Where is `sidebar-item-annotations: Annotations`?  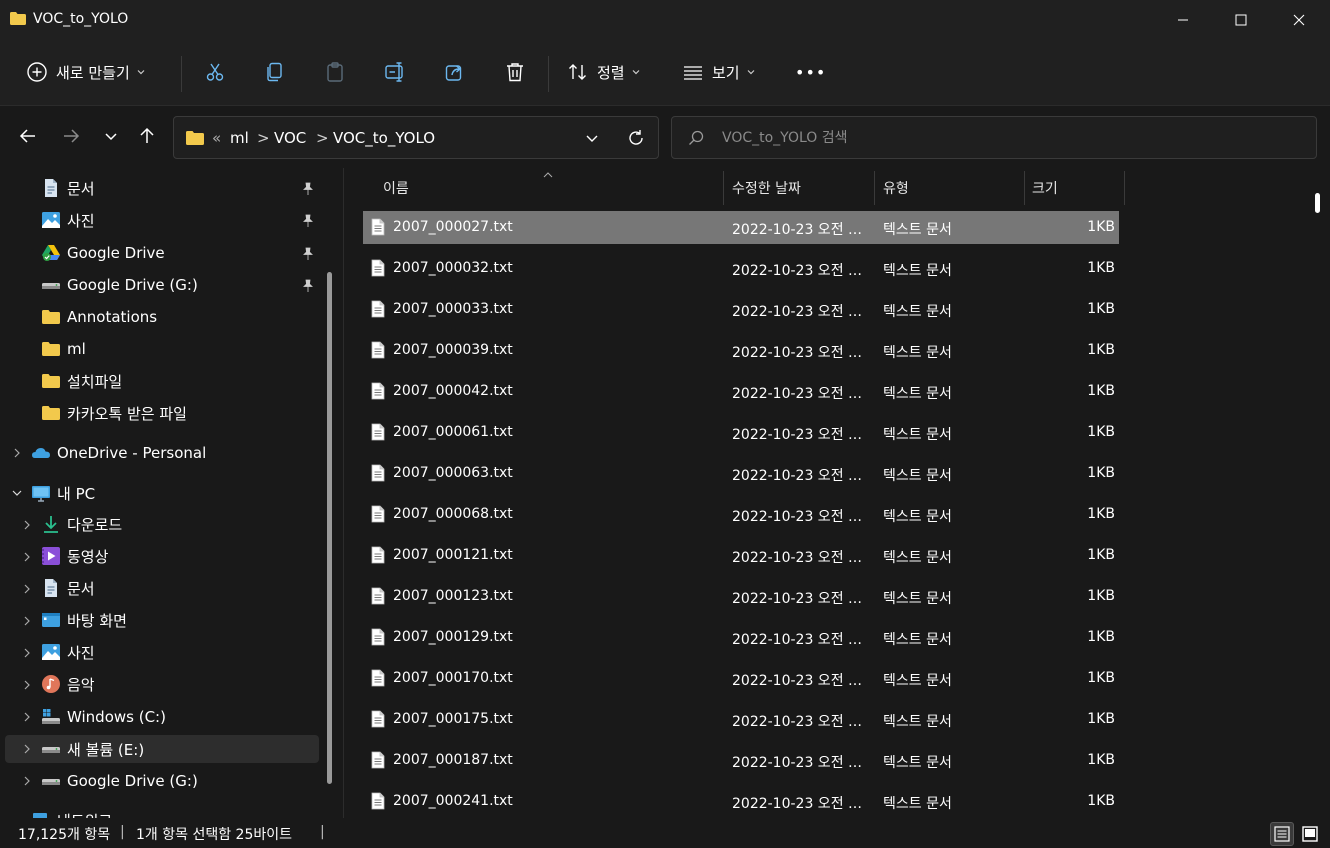
sidebar-item-annotations: Annotations is located at coordinates (99, 317).